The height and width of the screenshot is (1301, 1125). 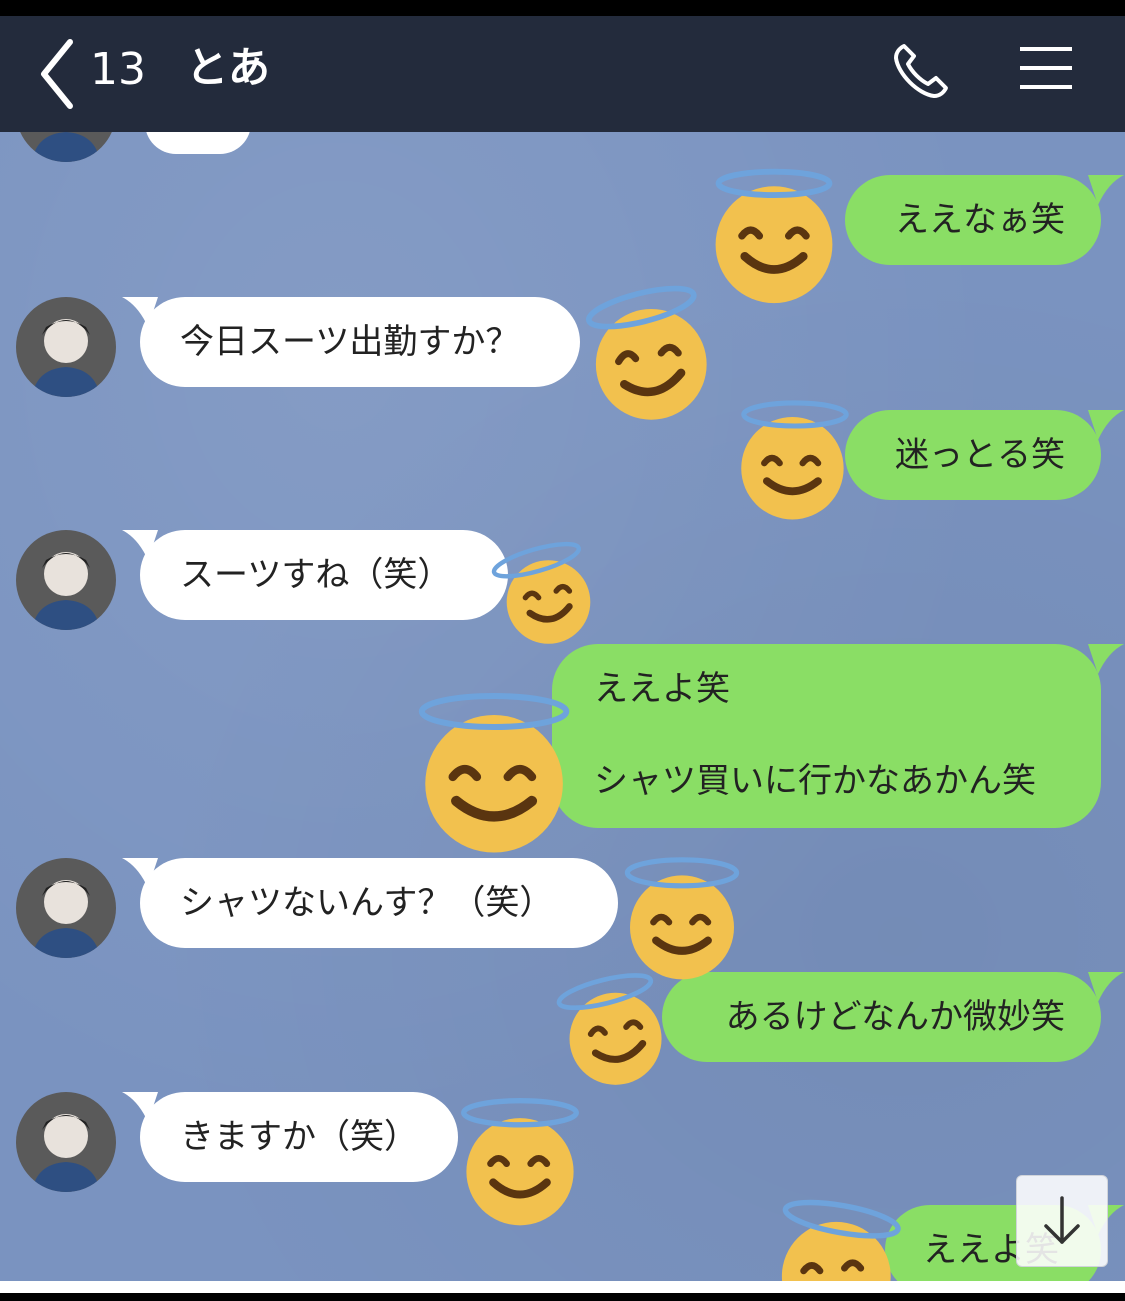 I want to click on message-text-line-2: シャツ買いに行かなあかん笑, so click(x=815, y=781).